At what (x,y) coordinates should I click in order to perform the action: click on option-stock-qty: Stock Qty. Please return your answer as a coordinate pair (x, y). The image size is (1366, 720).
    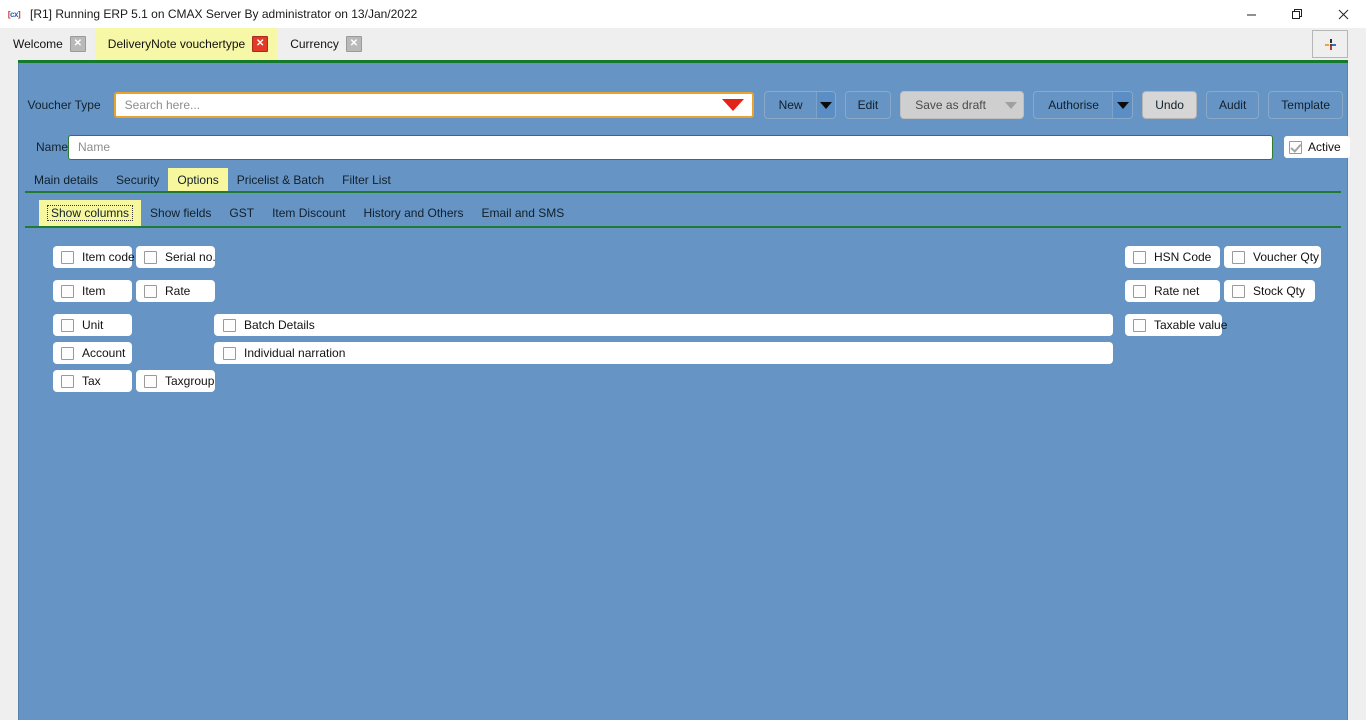
    Looking at the image, I should click on (1269, 291).